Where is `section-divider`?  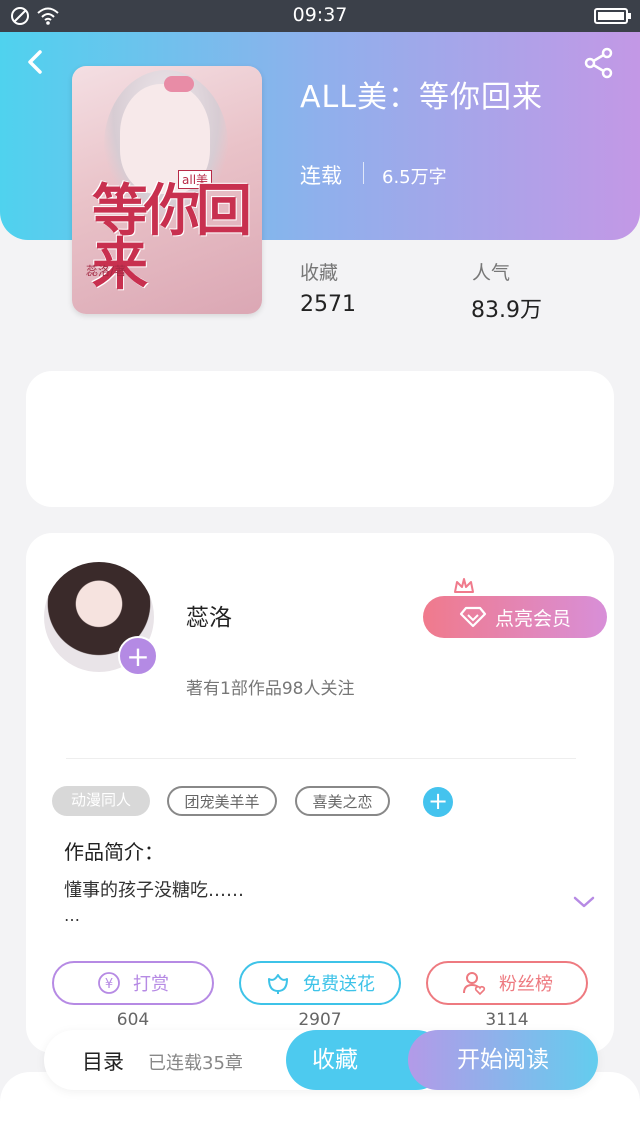 section-divider is located at coordinates (321, 758).